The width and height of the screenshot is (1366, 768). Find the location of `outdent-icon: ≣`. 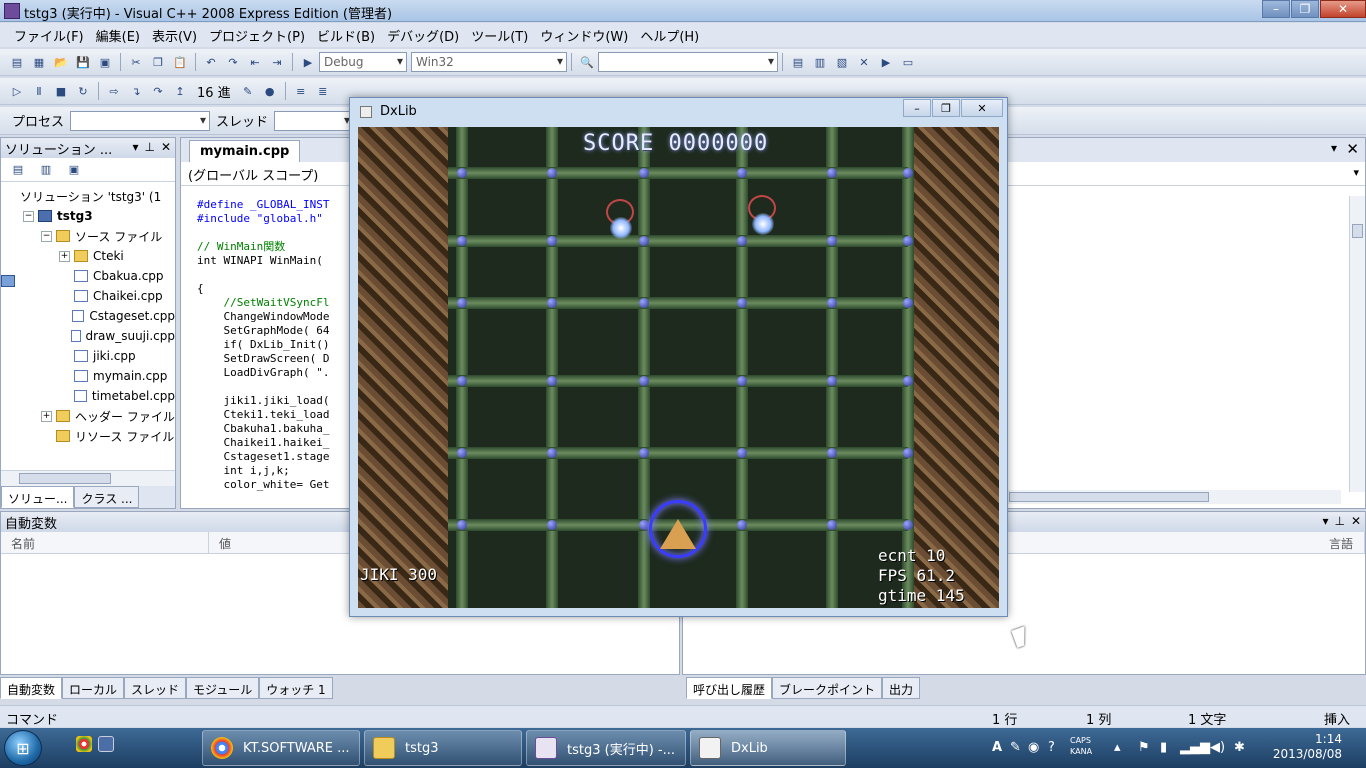

outdent-icon: ≣ is located at coordinates (323, 91).